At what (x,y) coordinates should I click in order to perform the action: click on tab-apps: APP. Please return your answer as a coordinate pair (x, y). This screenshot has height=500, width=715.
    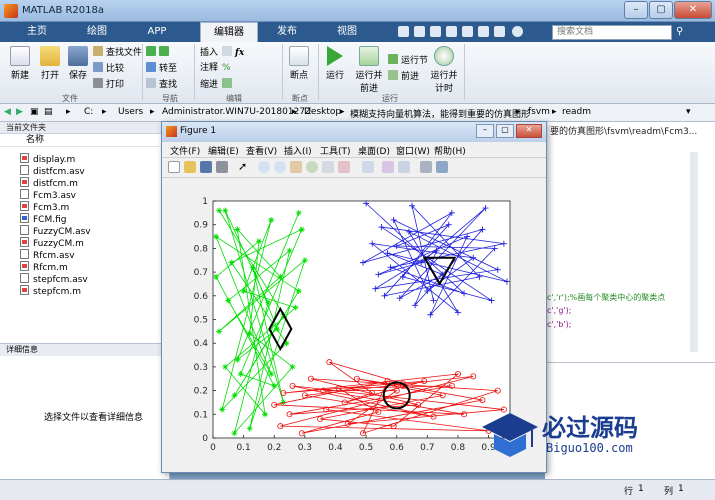
    Looking at the image, I should click on (157, 32).